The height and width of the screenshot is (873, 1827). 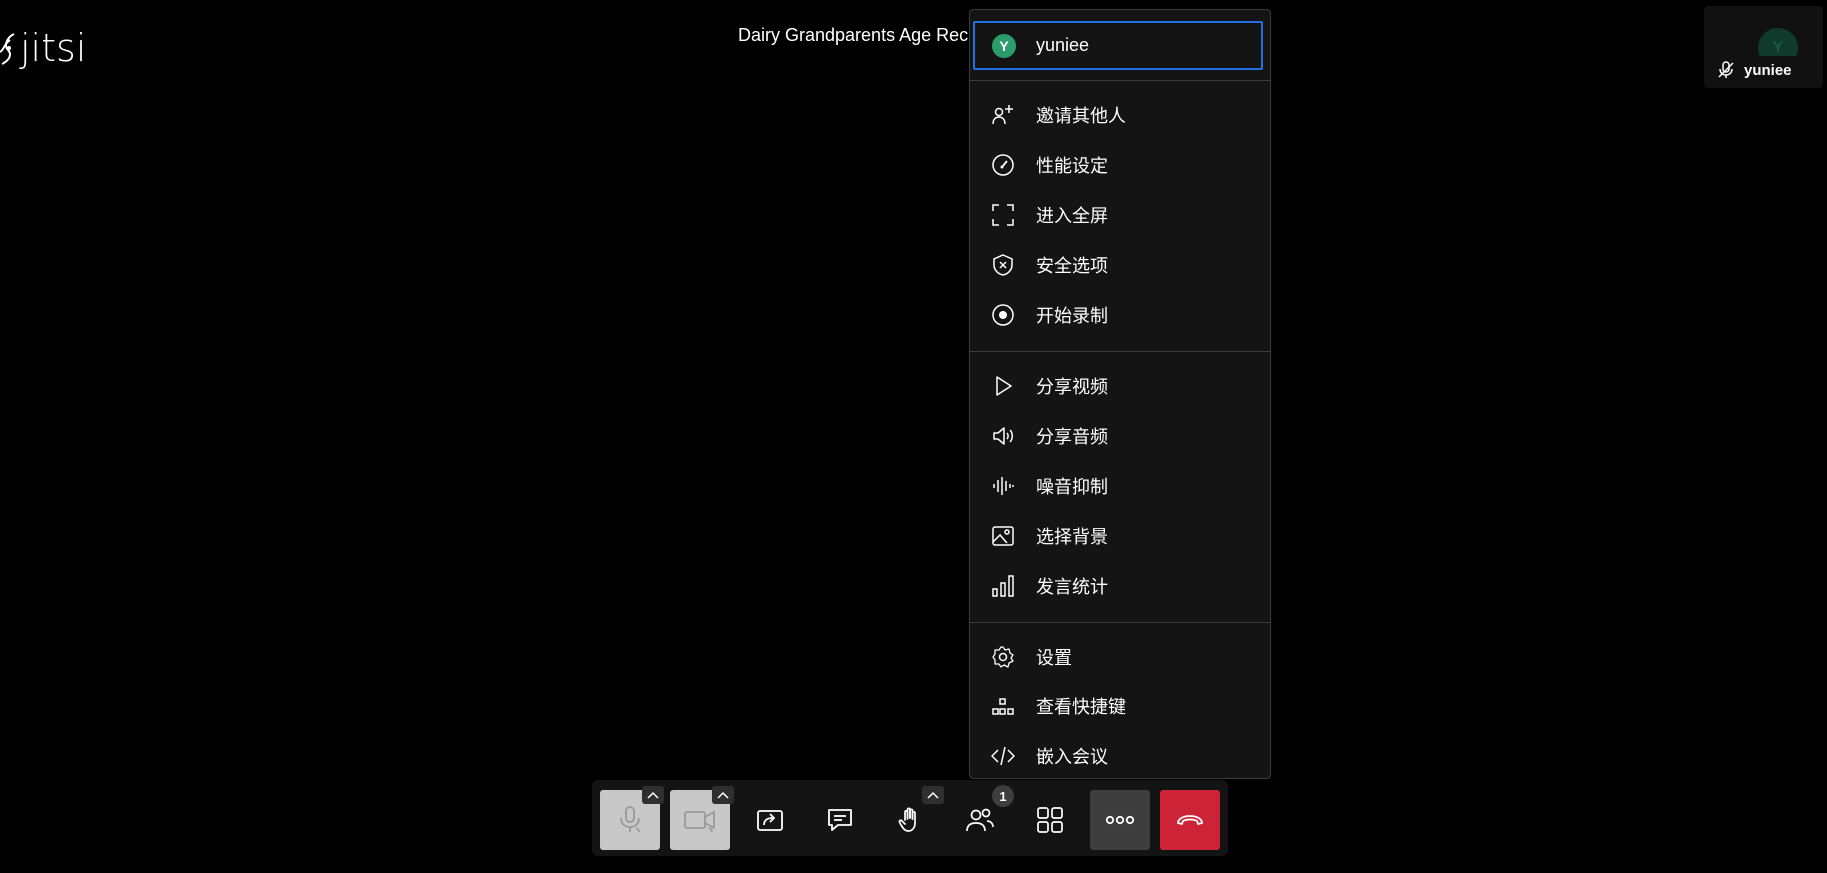 I want to click on menu-item-settings: 设置, so click(x=1120, y=657).